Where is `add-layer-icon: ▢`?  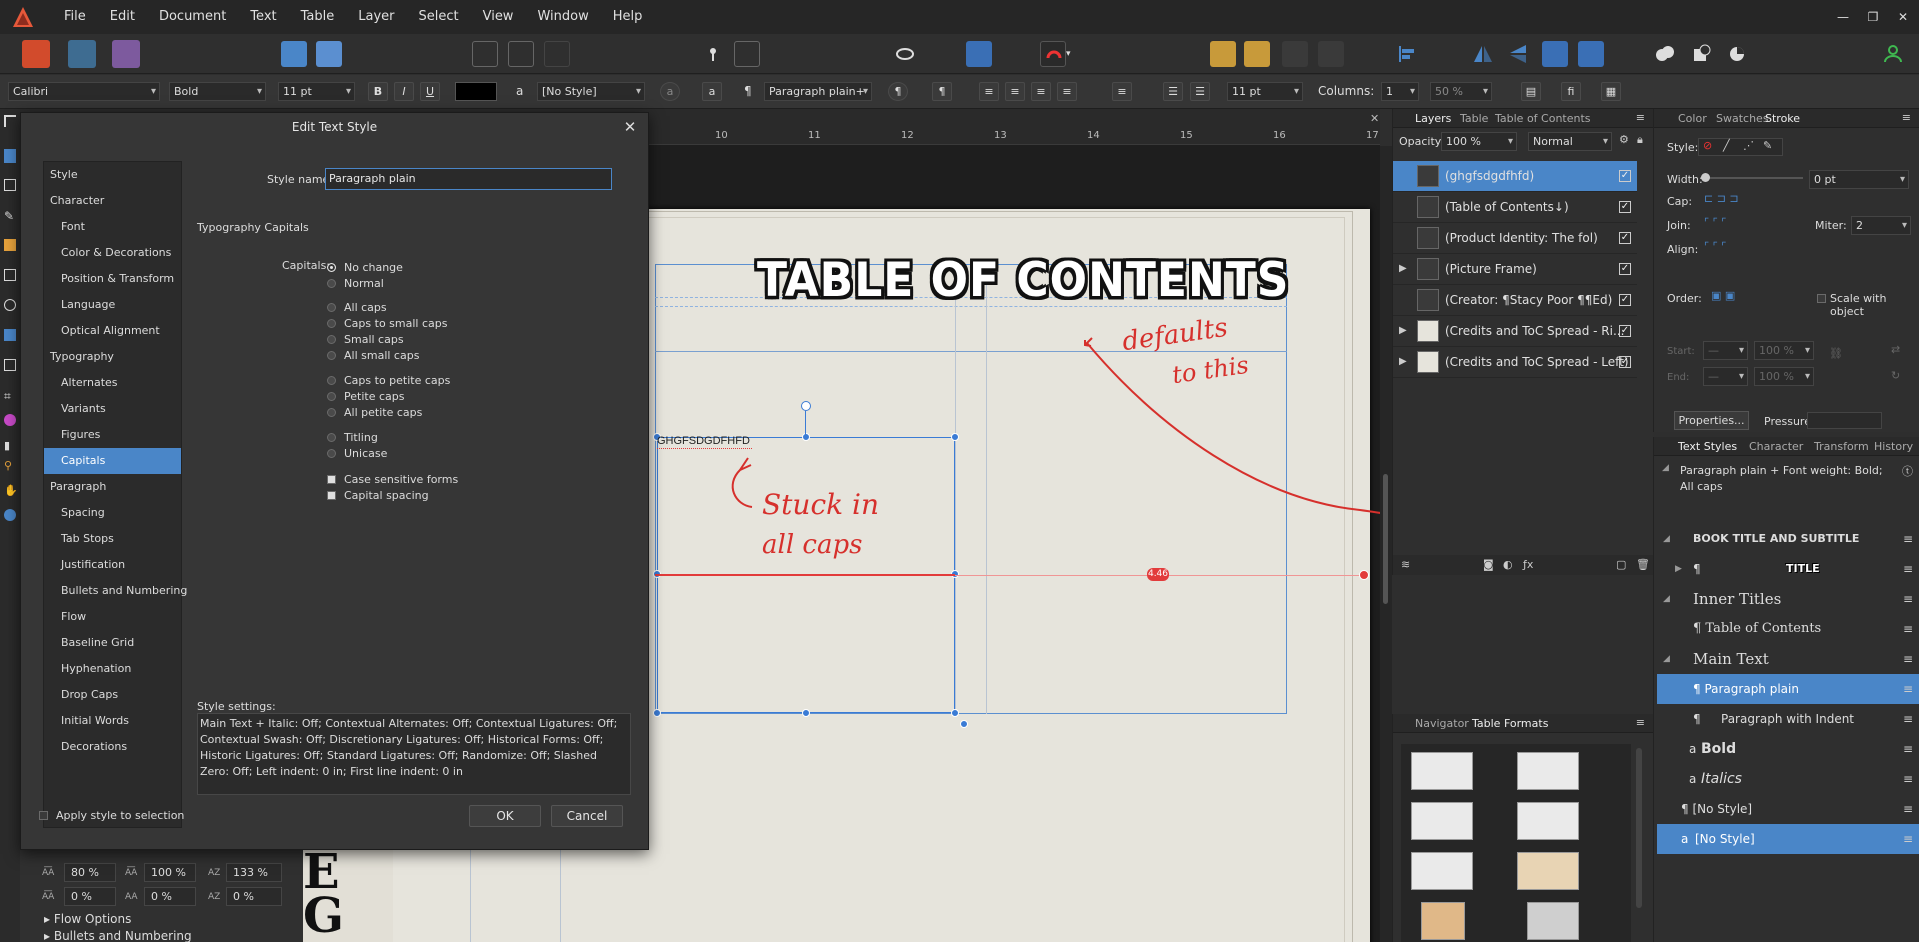 add-layer-icon: ▢ is located at coordinates (1621, 564).